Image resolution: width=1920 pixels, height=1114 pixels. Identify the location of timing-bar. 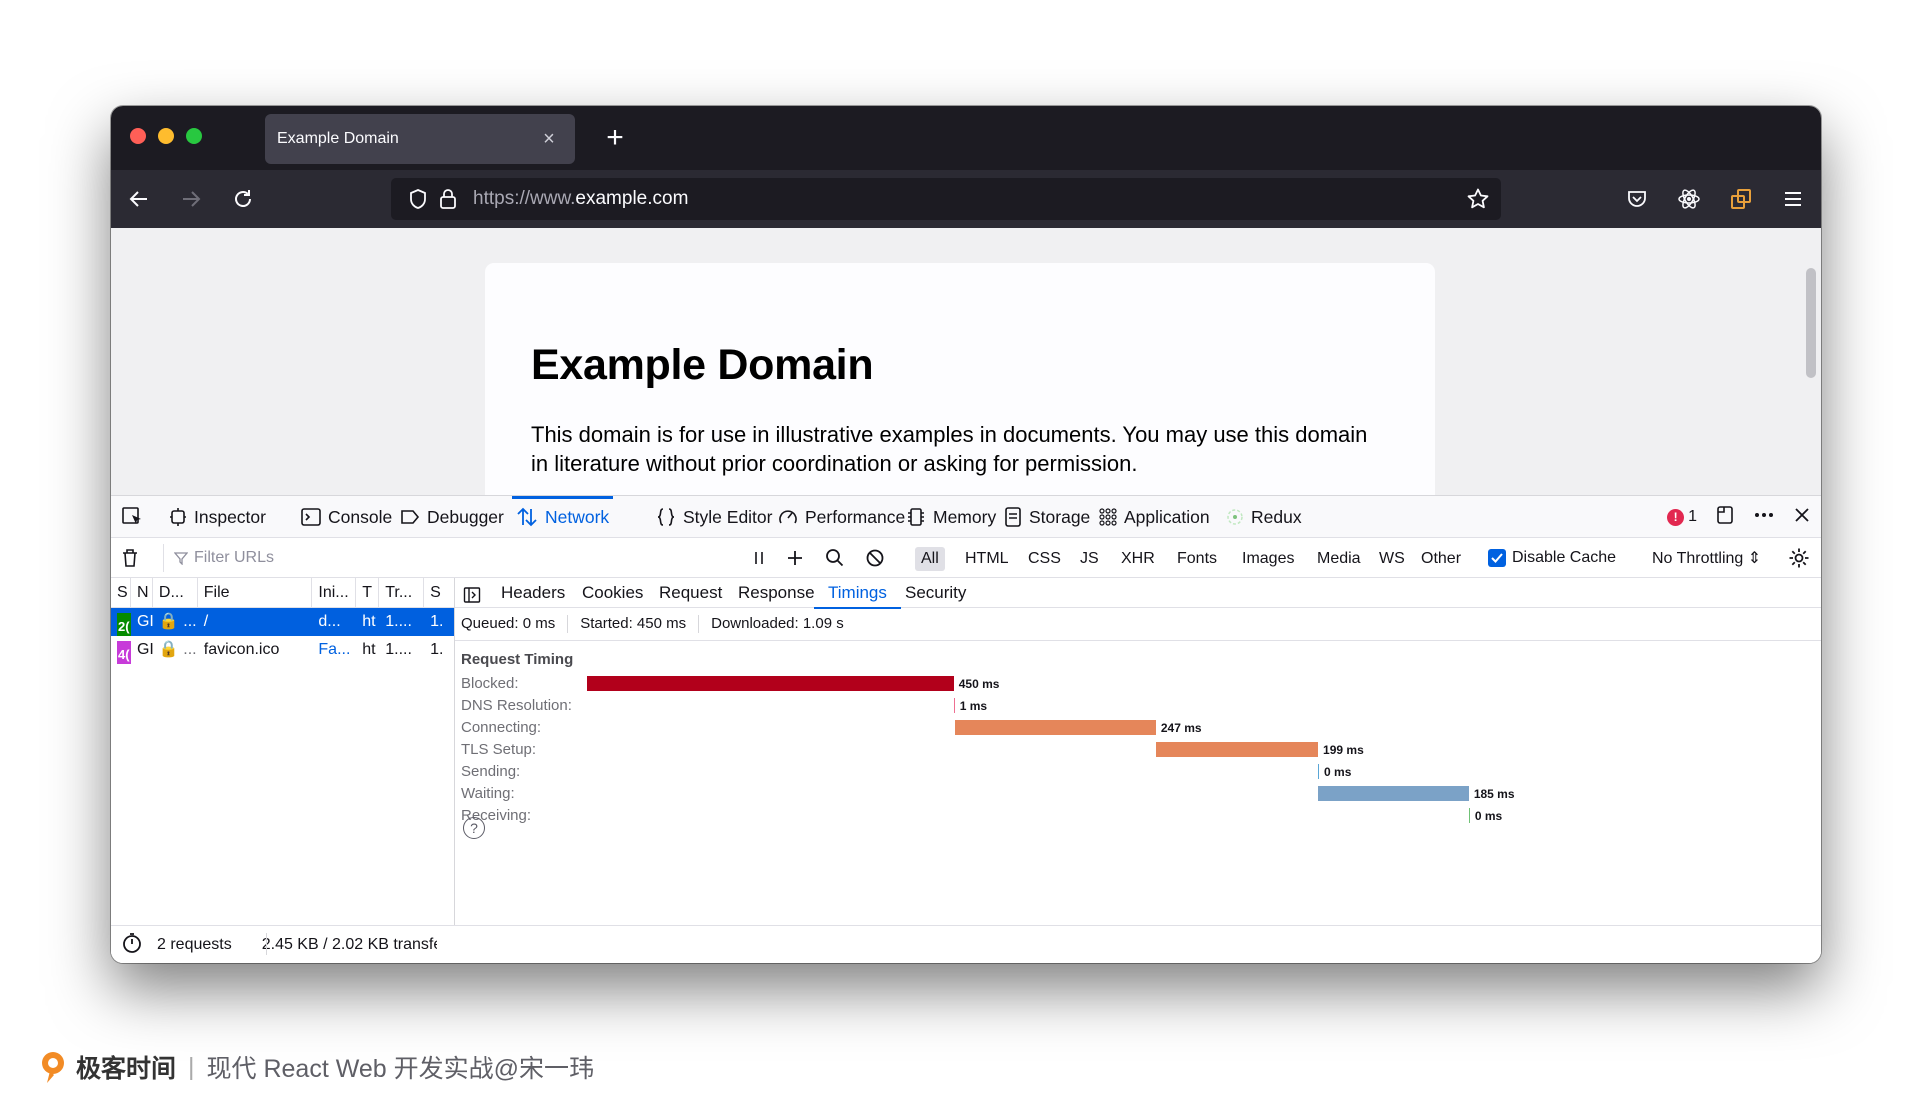
(1237, 749).